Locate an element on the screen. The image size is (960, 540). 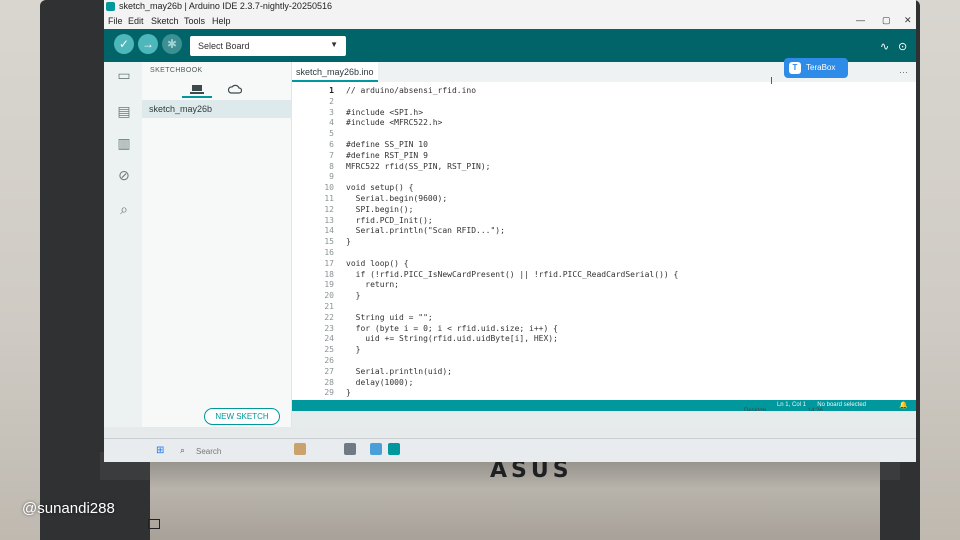
minimize-button: — is located at coordinates (860, 20).